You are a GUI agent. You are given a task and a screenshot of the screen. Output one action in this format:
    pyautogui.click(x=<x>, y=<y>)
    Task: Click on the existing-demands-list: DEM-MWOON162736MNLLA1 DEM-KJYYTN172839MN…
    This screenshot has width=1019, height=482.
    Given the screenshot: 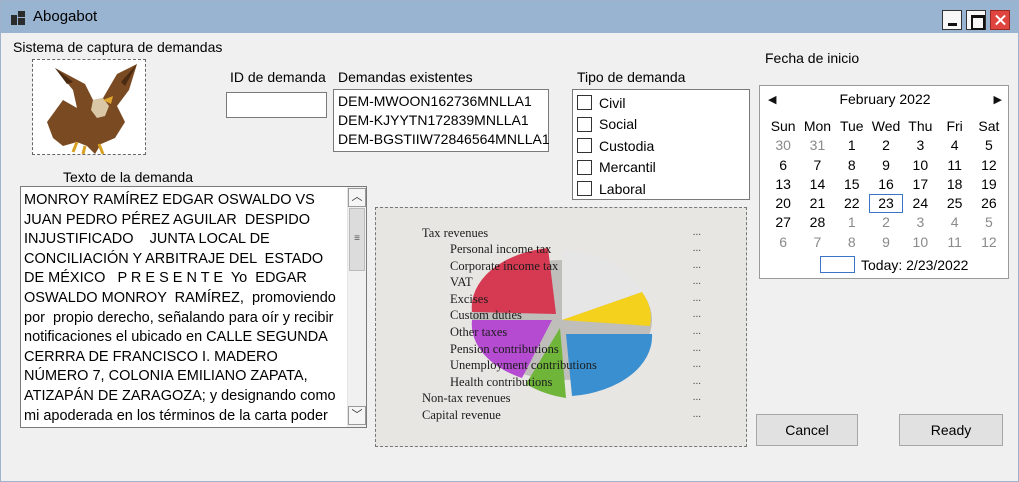 What is the action you would take?
    pyautogui.click(x=441, y=120)
    